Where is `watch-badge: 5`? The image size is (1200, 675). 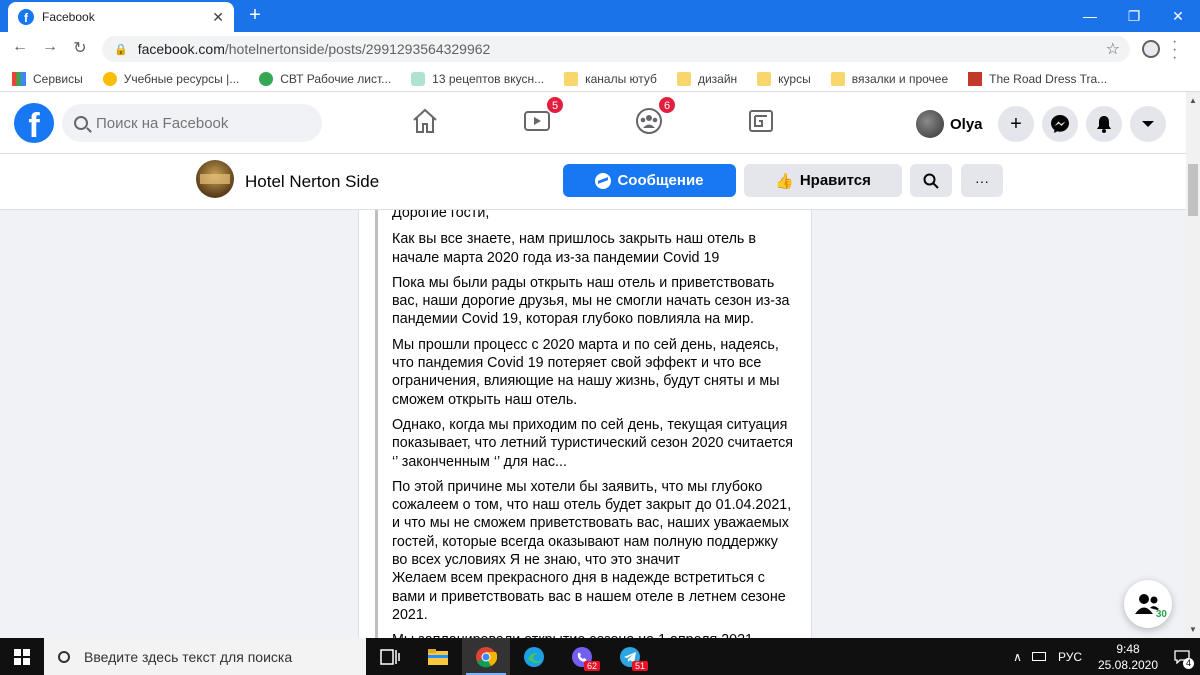 watch-badge: 5 is located at coordinates (555, 105).